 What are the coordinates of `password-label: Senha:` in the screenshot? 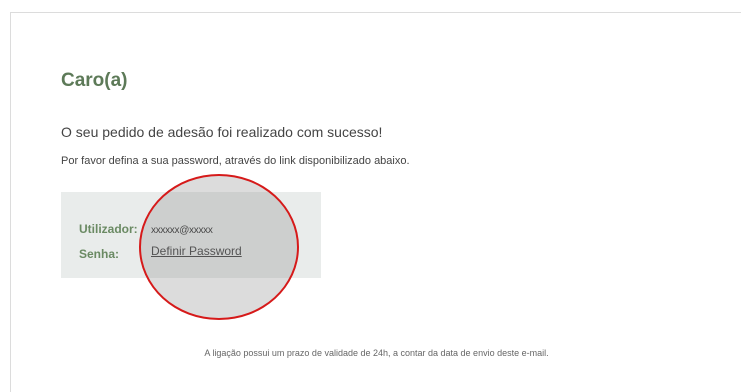 It's located at (99, 254).